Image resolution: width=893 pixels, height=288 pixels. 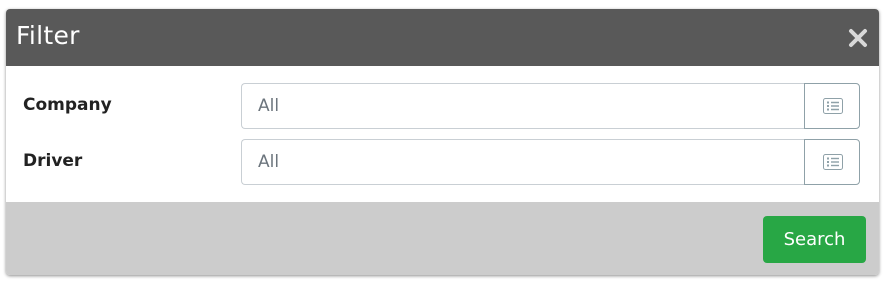 I want to click on company-input, so click(x=523, y=106).